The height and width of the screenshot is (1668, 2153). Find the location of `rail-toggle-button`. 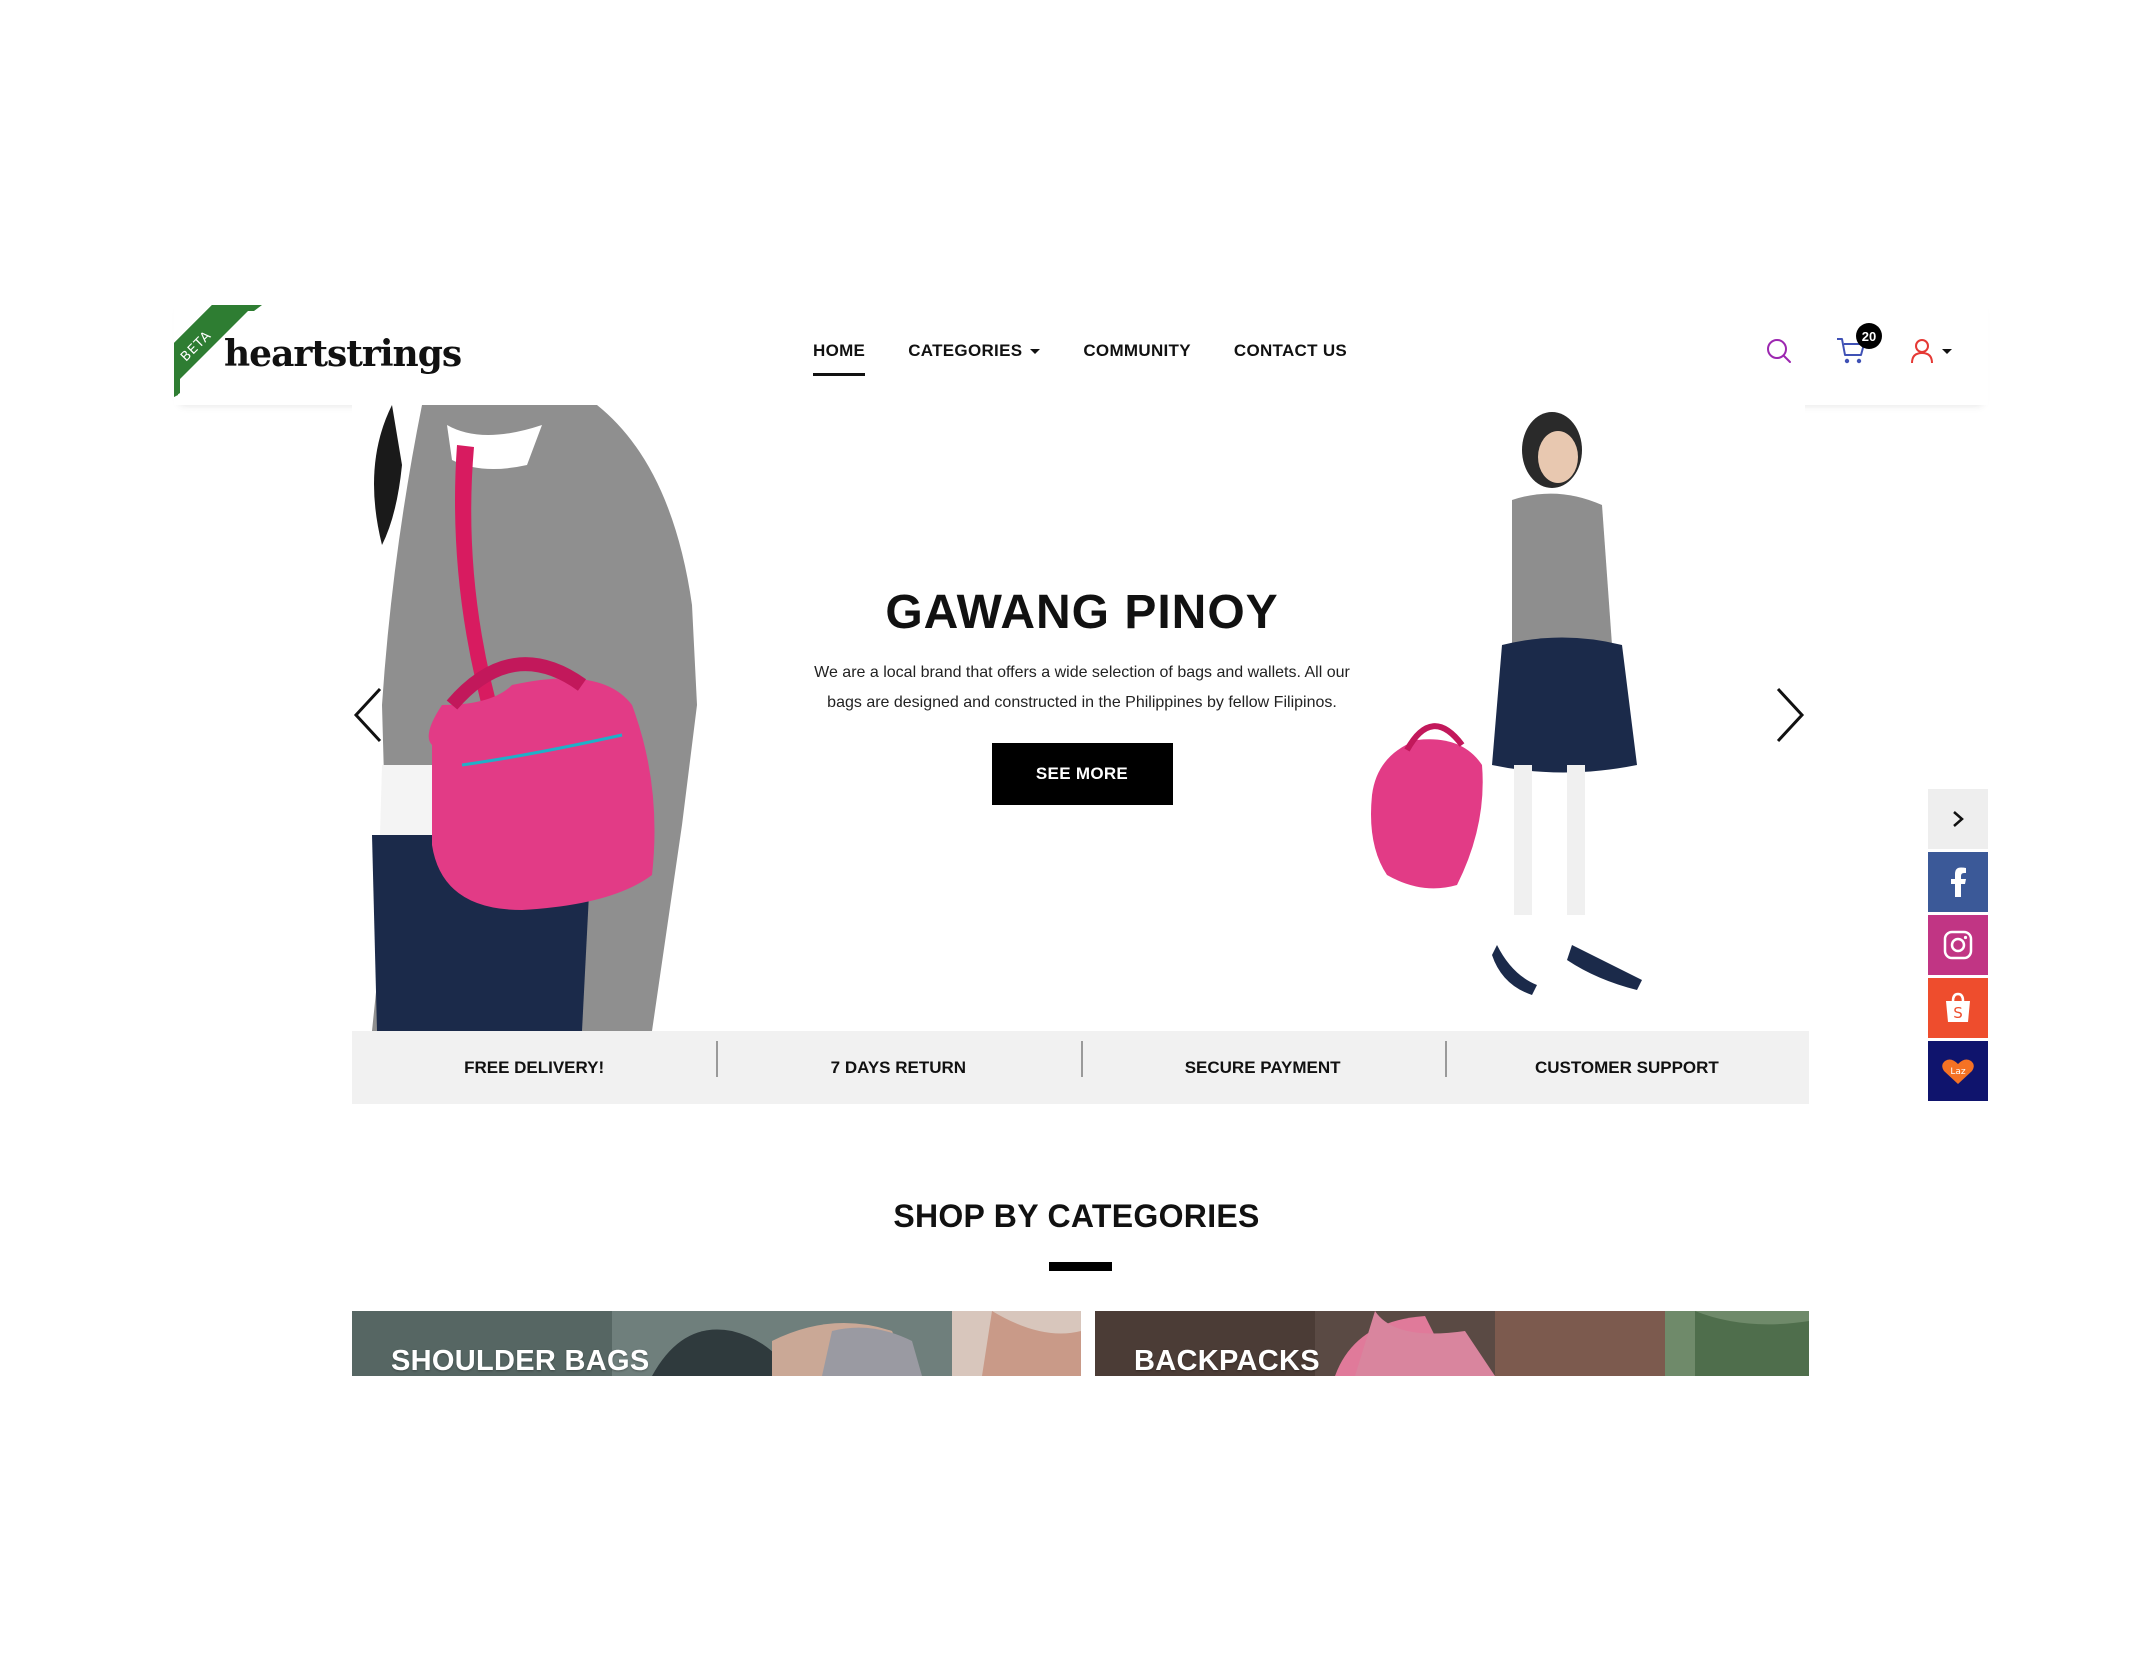

rail-toggle-button is located at coordinates (1958, 819).